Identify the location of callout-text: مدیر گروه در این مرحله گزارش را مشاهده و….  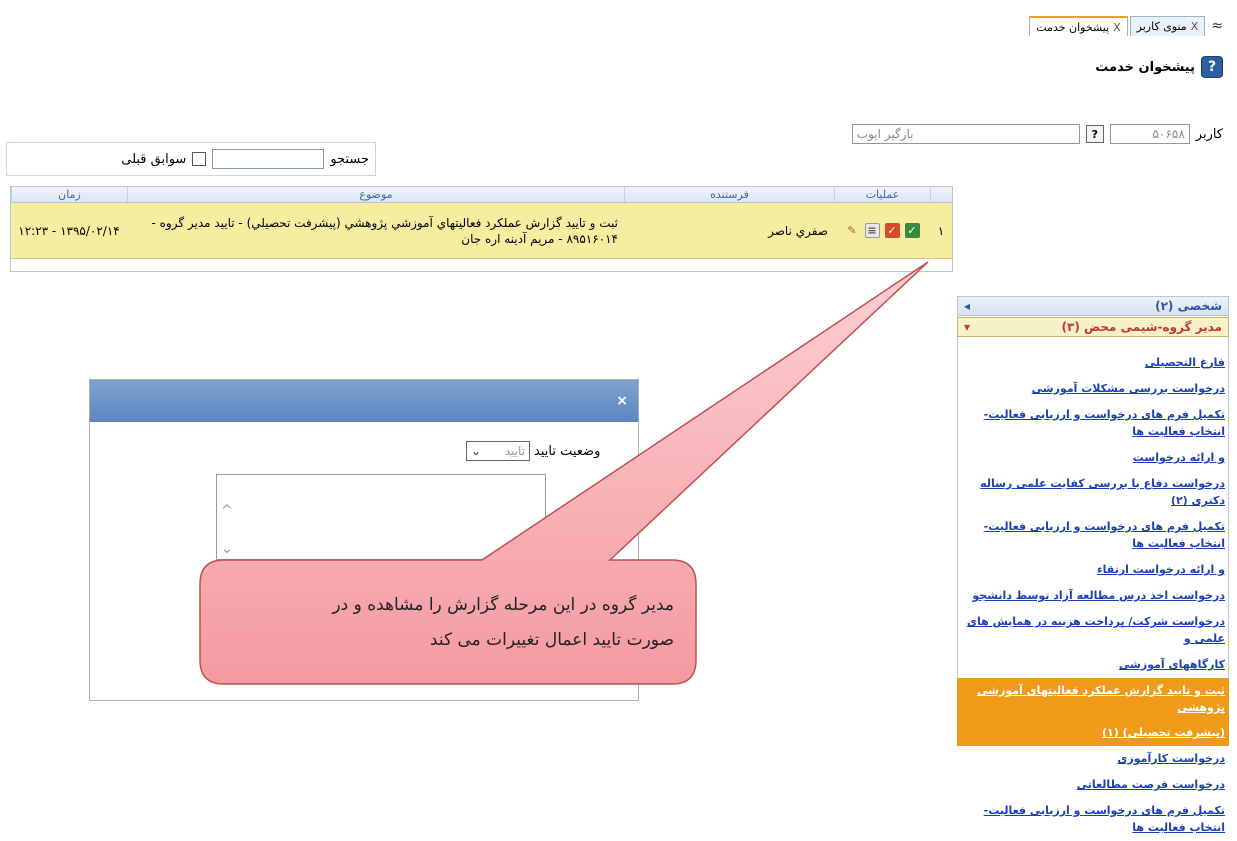
(450, 628).